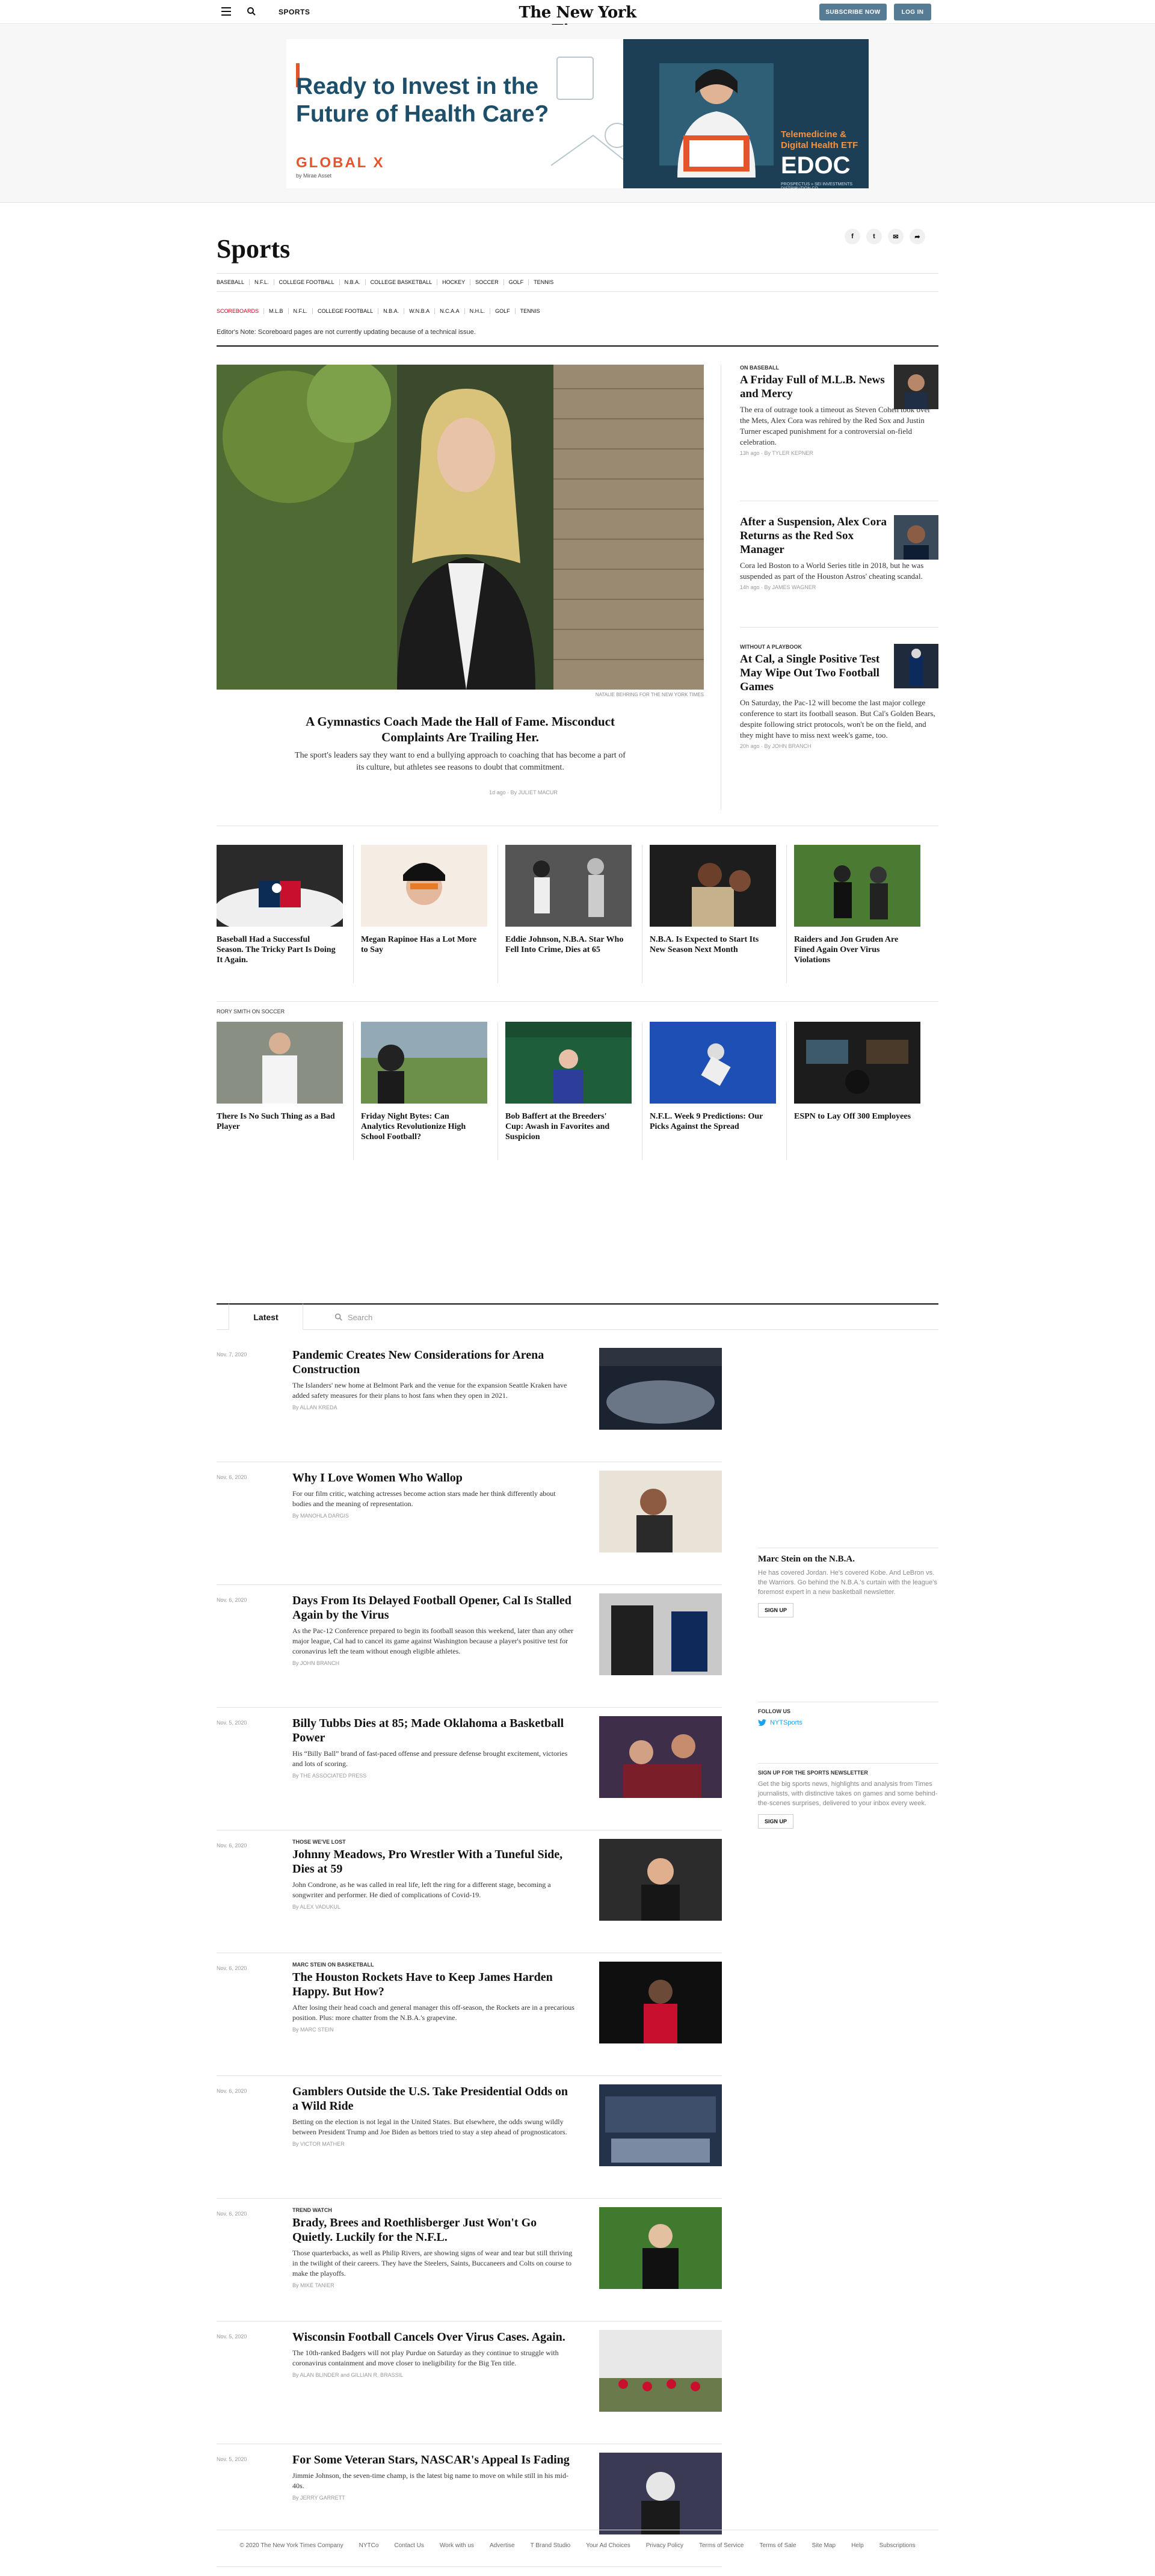 This screenshot has height=2576, width=1155. I want to click on footer-link: Advertise, so click(502, 2545).